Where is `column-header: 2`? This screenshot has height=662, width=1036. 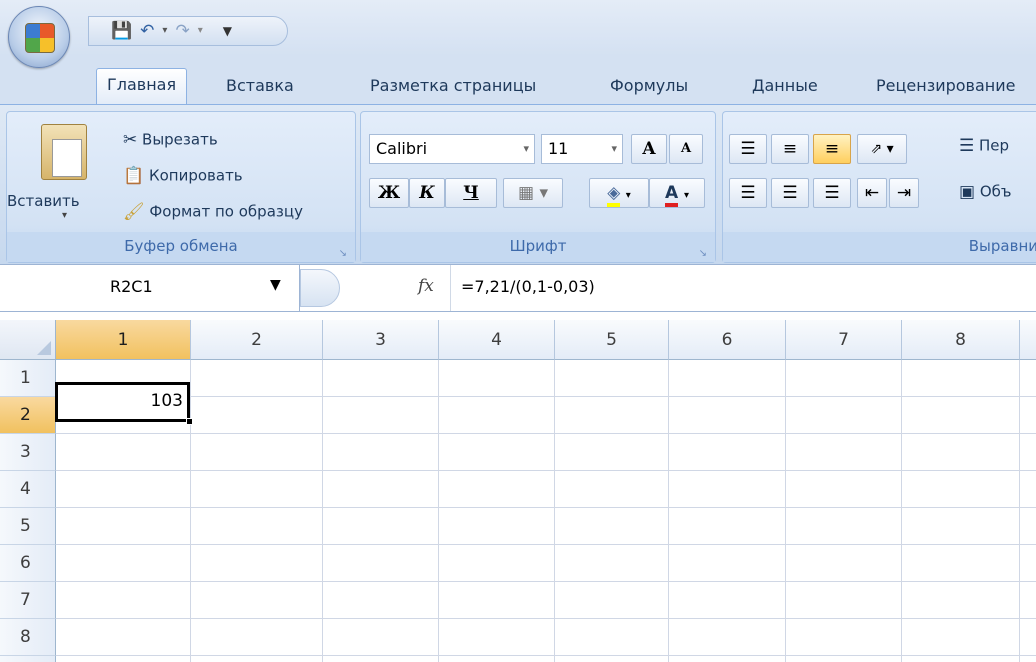
column-header: 2 is located at coordinates (257, 340).